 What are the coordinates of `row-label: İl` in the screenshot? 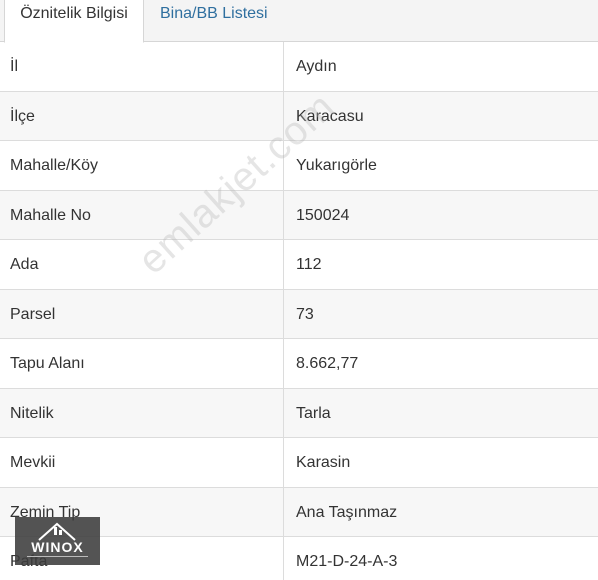 It's located at (14, 66).